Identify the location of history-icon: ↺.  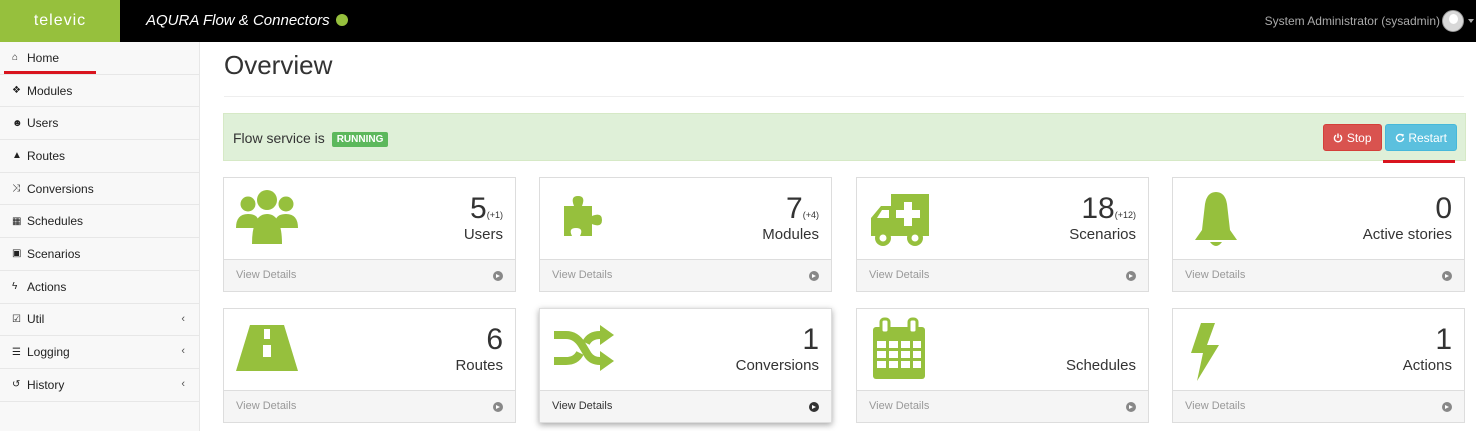
(16, 385).